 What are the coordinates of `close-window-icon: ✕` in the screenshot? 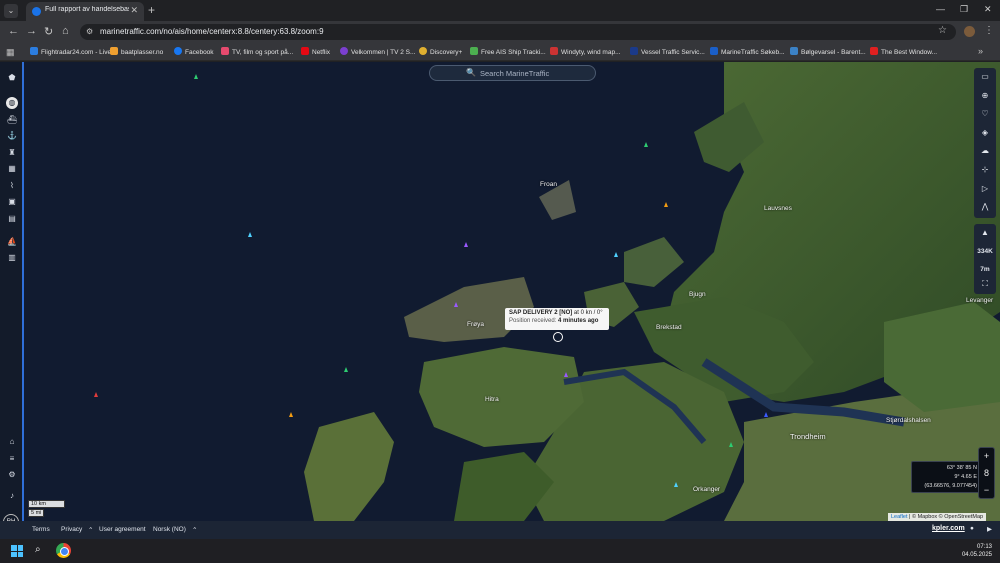 It's located at (988, 9).